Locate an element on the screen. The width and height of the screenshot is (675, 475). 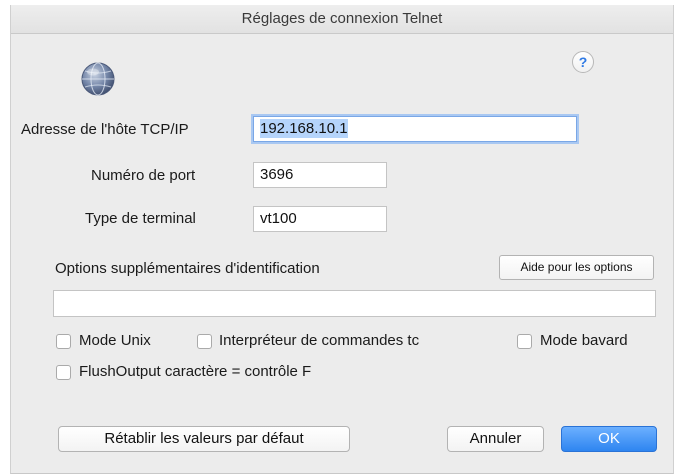
ok-button: OK is located at coordinates (609, 439).